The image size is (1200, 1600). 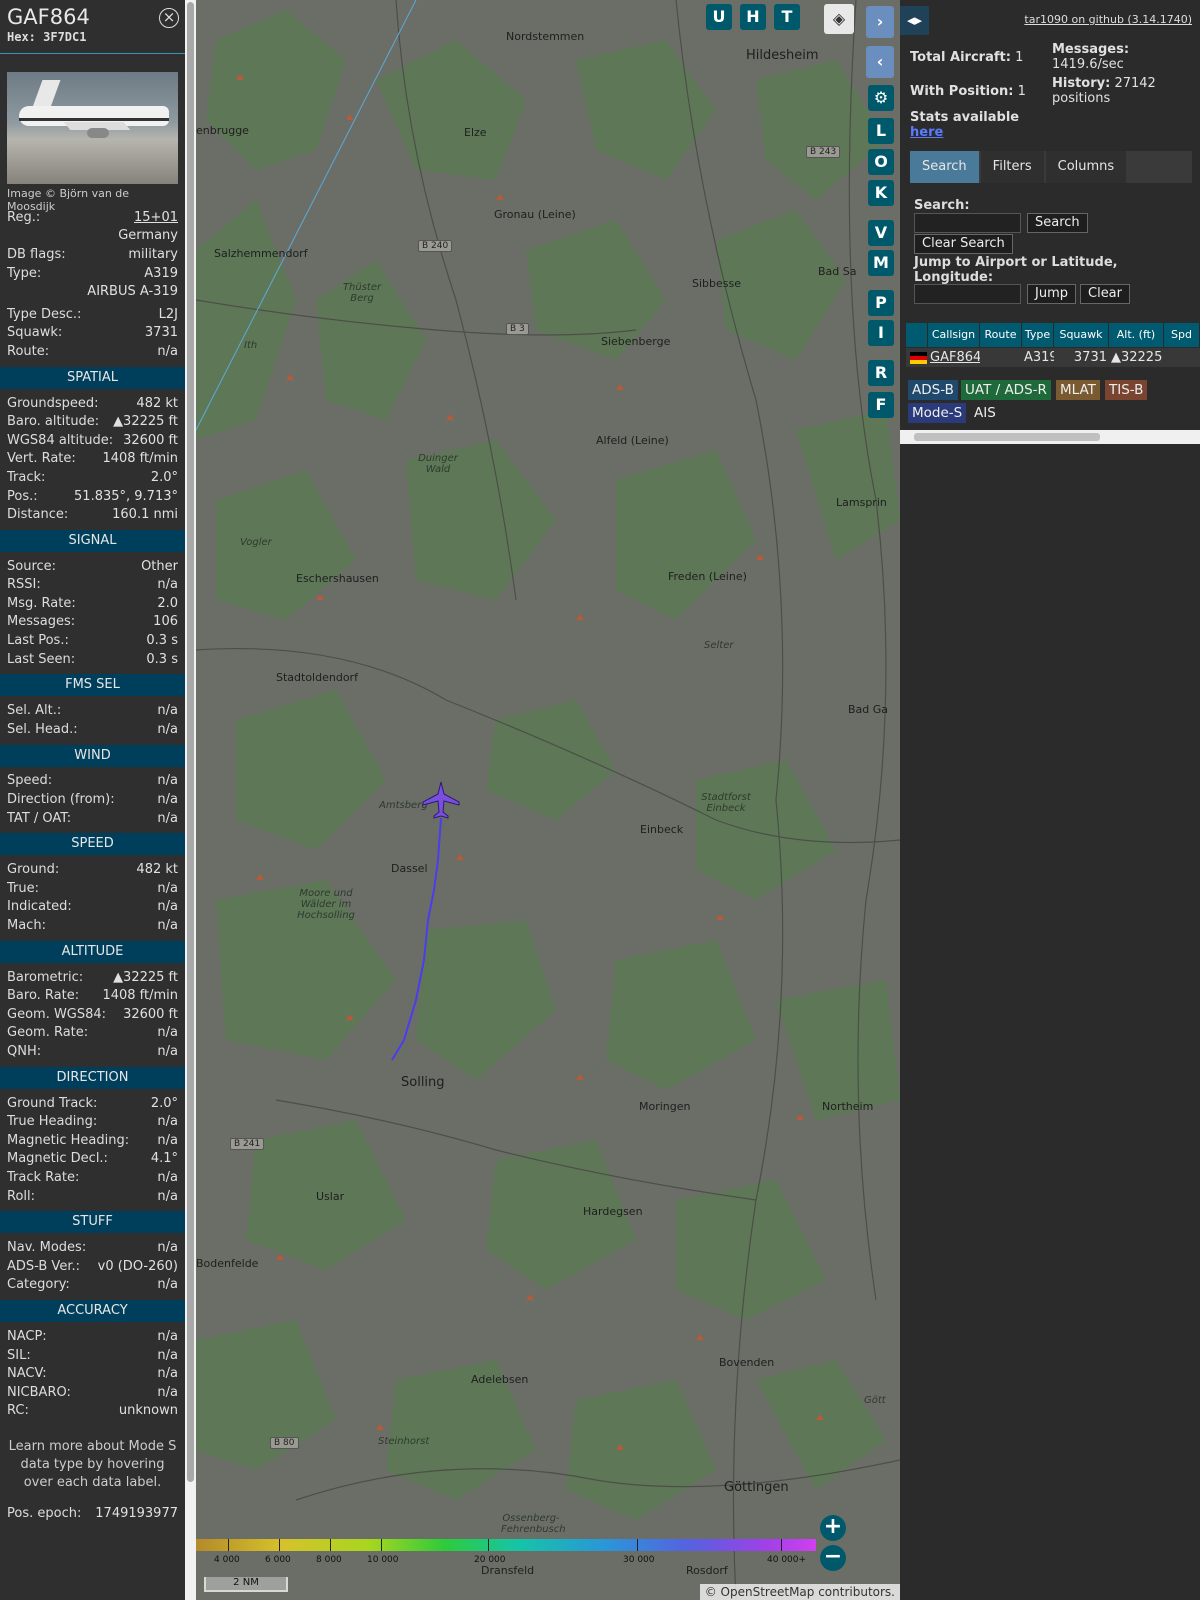 What do you see at coordinates (29, 780) in the screenshot?
I see `info-label: Speed:` at bounding box center [29, 780].